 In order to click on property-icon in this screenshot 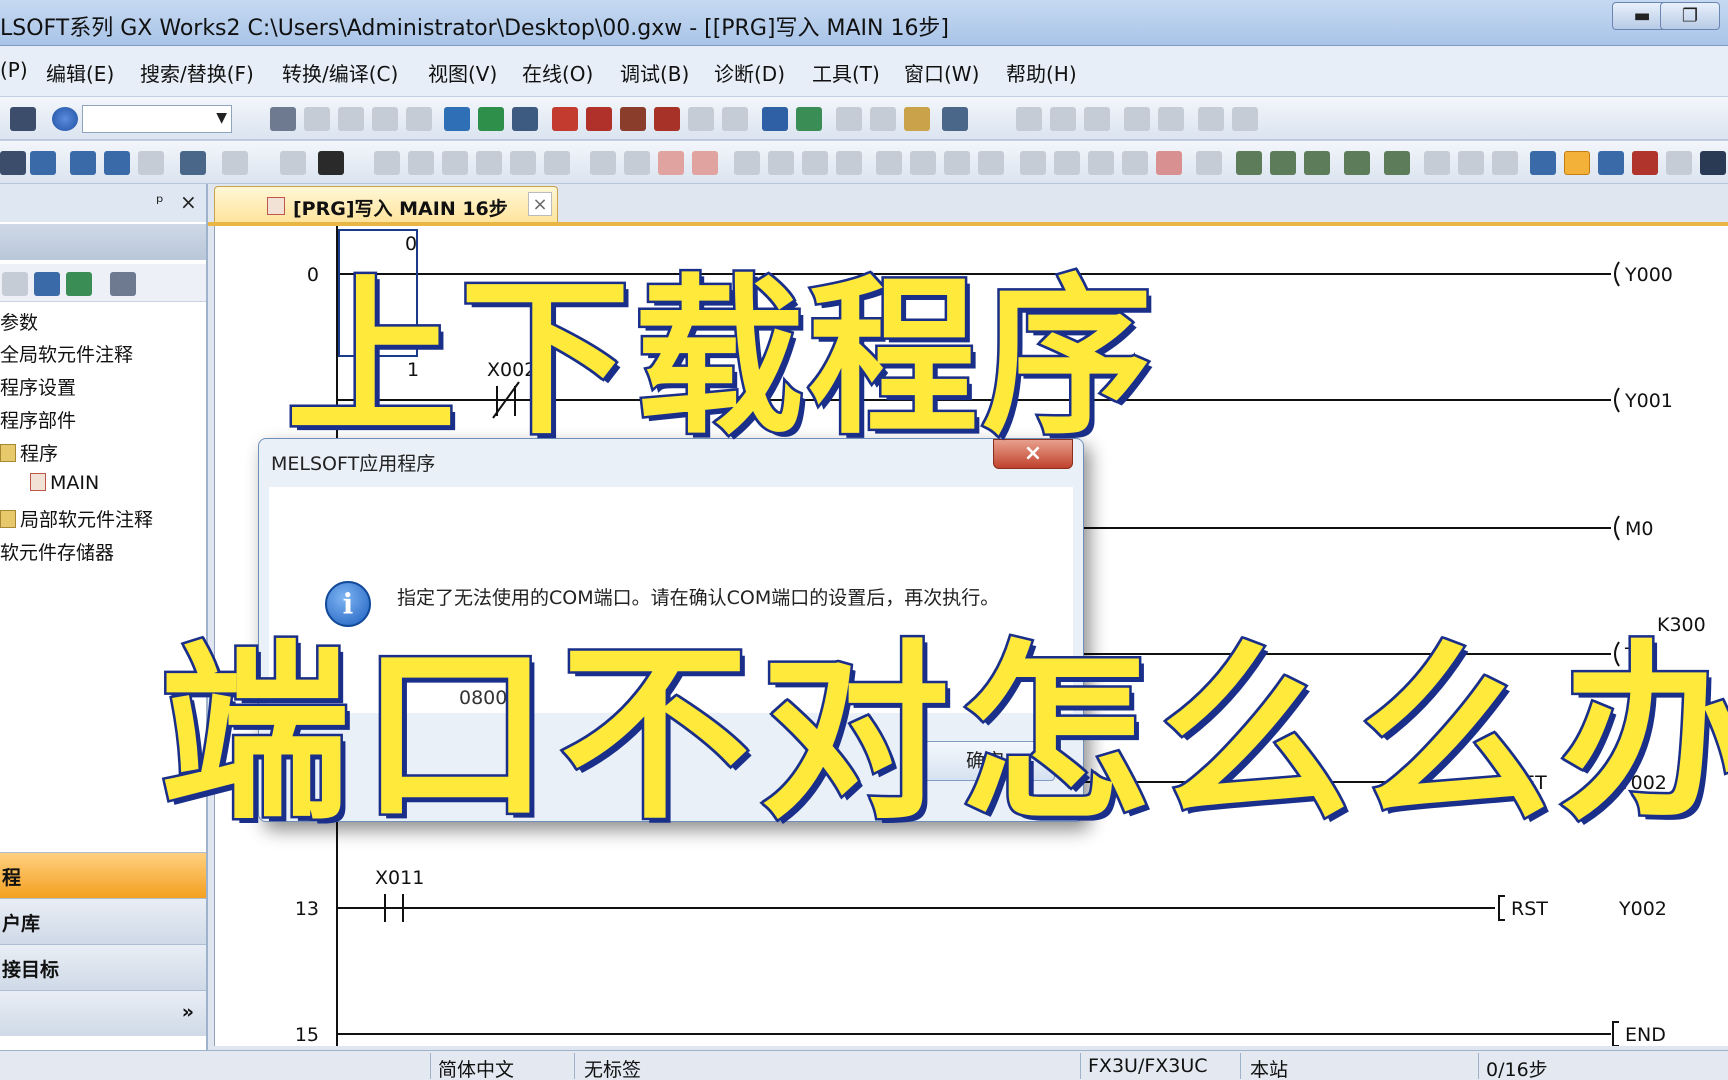, I will do `click(47, 284)`.